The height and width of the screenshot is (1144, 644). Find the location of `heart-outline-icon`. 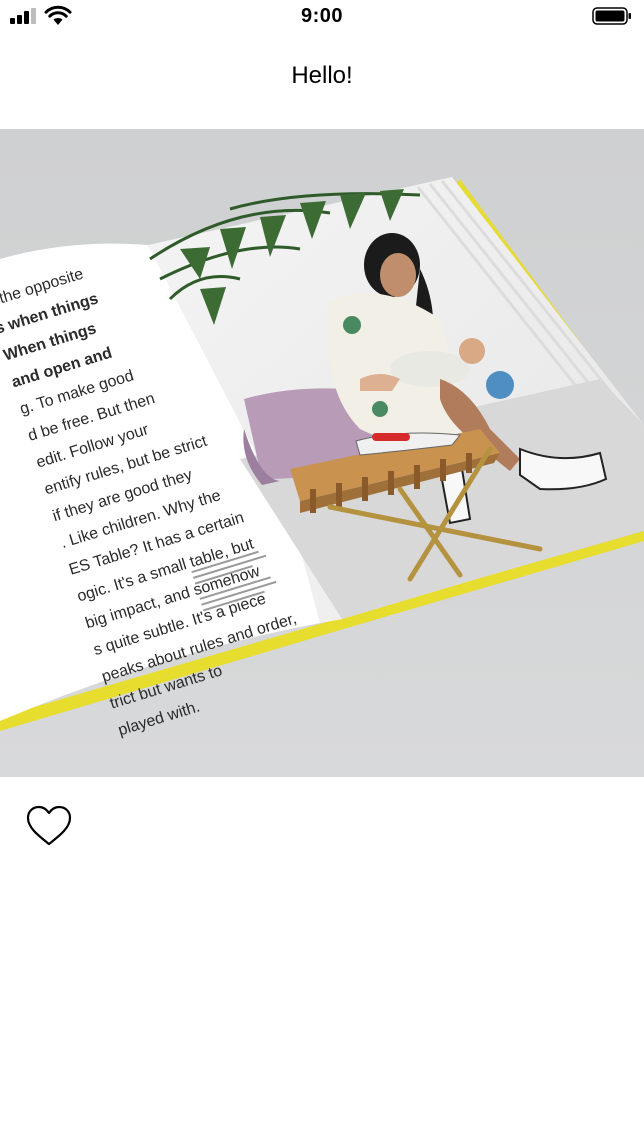

heart-outline-icon is located at coordinates (49, 826).